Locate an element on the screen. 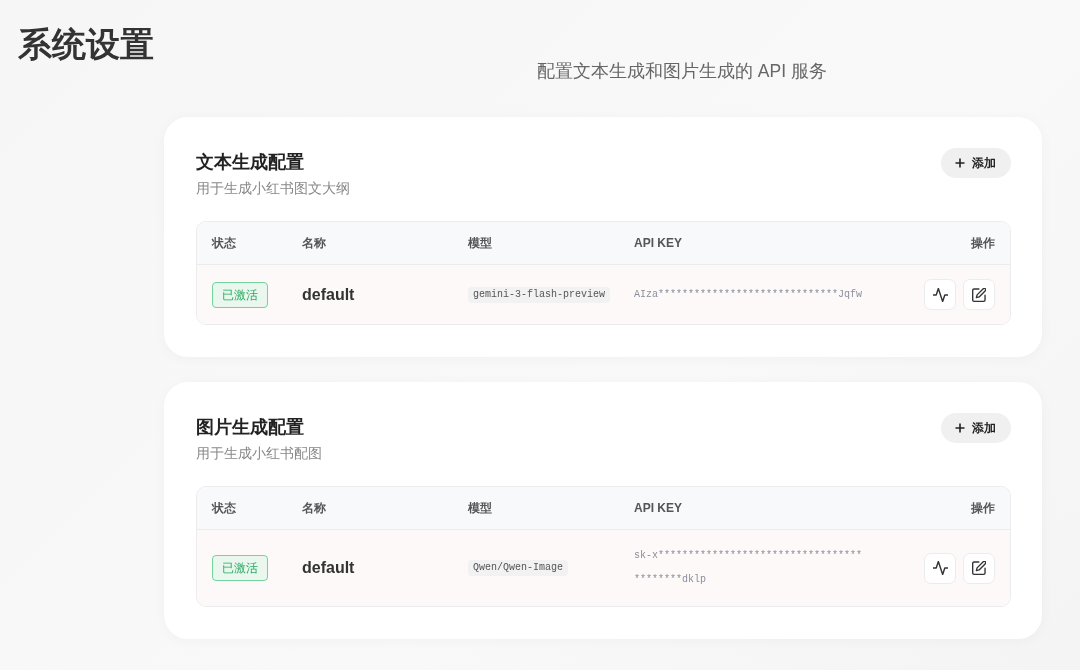  model-tag: Qwen/Qwen-Image is located at coordinates (518, 568).